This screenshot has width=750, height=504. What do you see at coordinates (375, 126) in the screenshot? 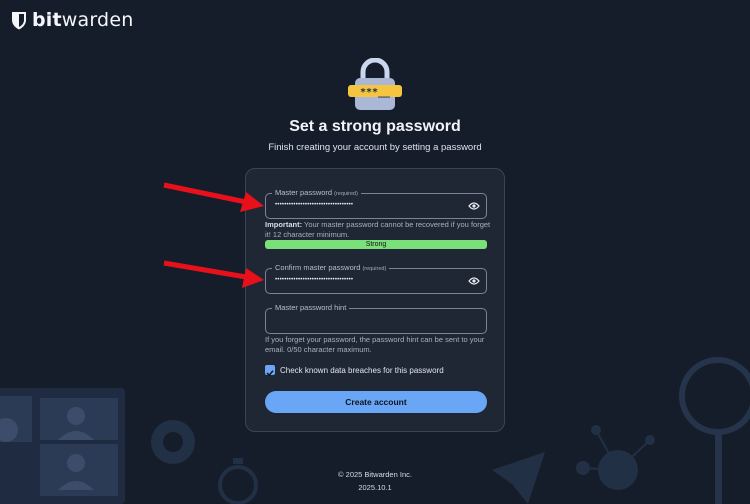
I see `page-title: Set a strong password` at bounding box center [375, 126].